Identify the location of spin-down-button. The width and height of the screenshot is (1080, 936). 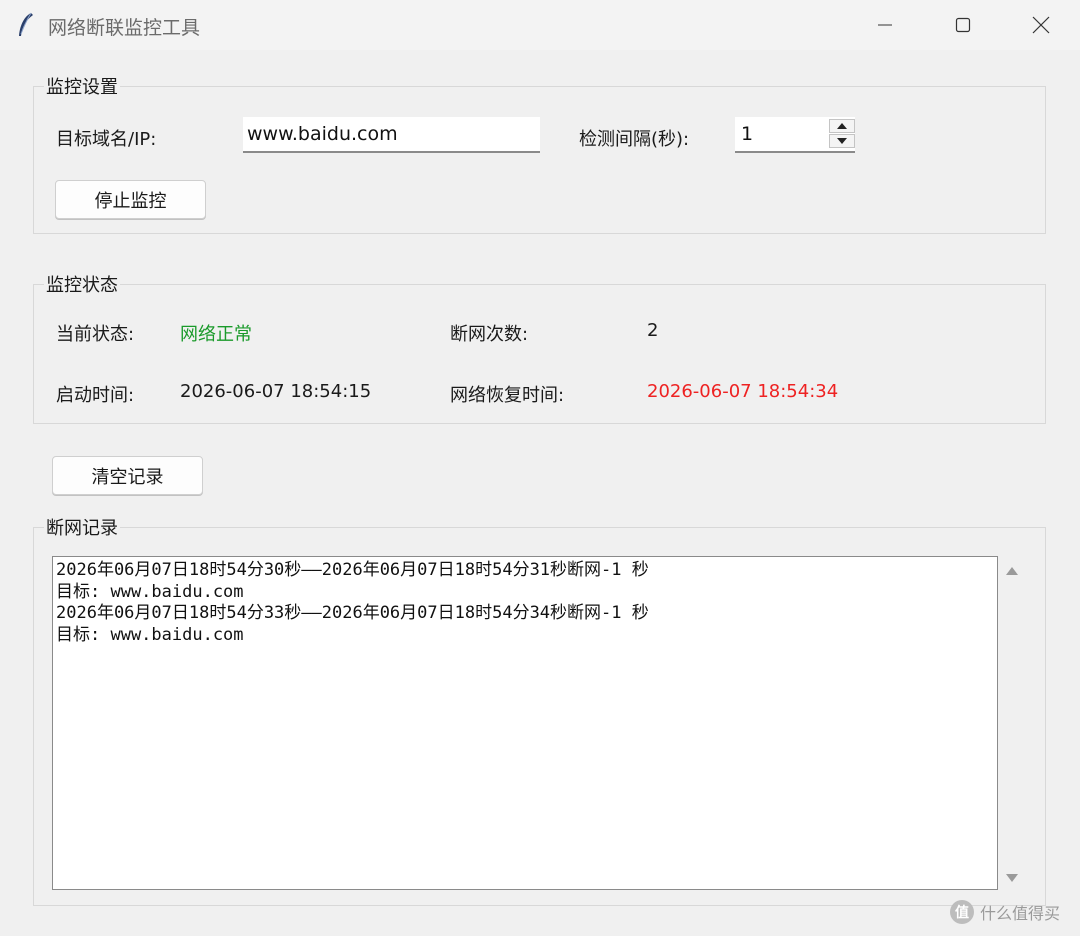
(842, 141).